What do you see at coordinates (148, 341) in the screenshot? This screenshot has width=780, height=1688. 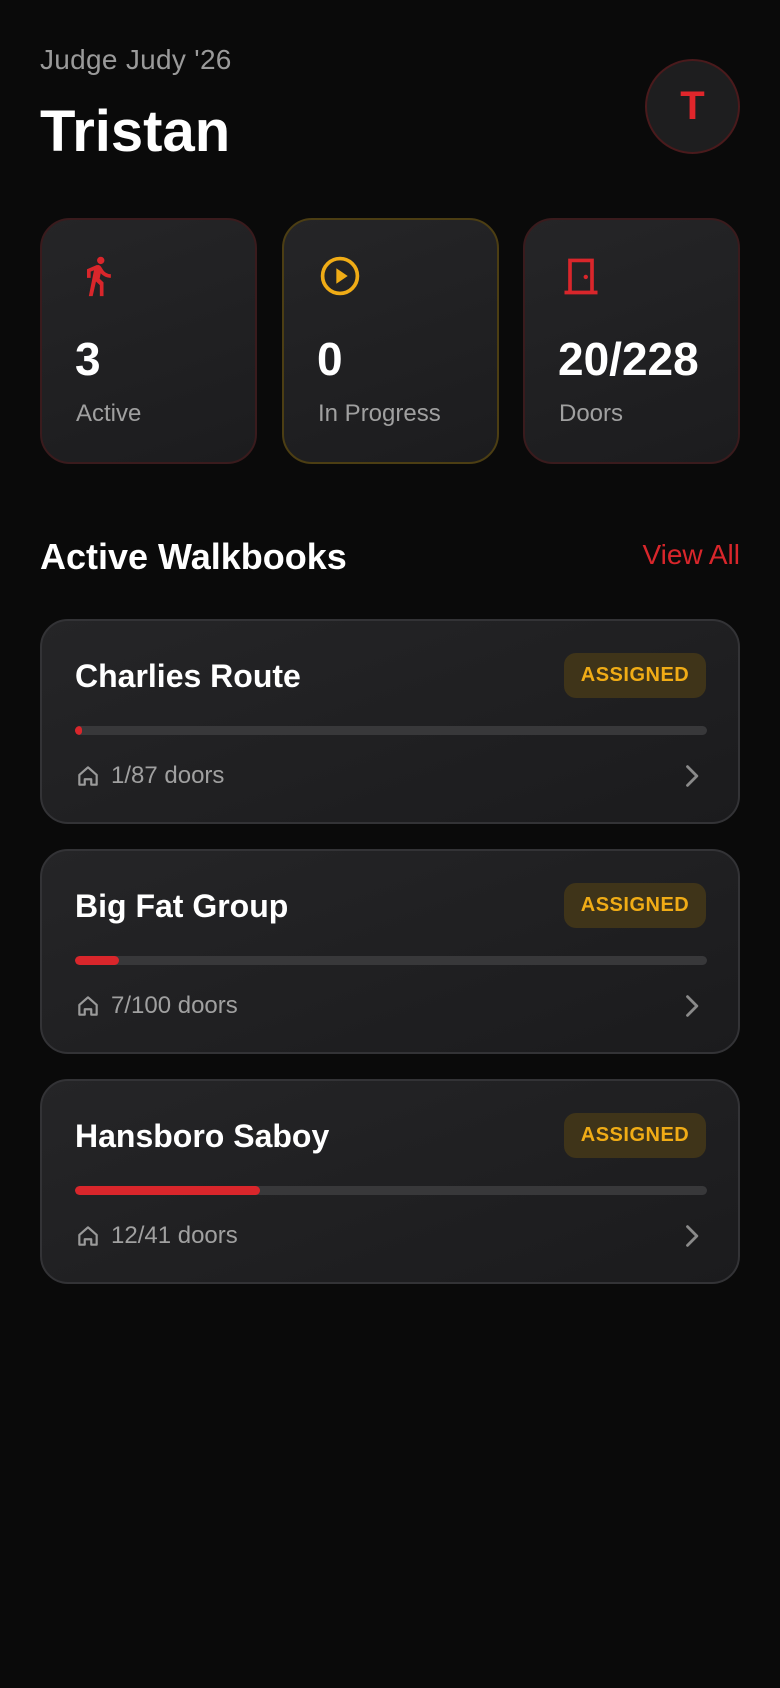 I see `stat-card-active: 3 Active` at bounding box center [148, 341].